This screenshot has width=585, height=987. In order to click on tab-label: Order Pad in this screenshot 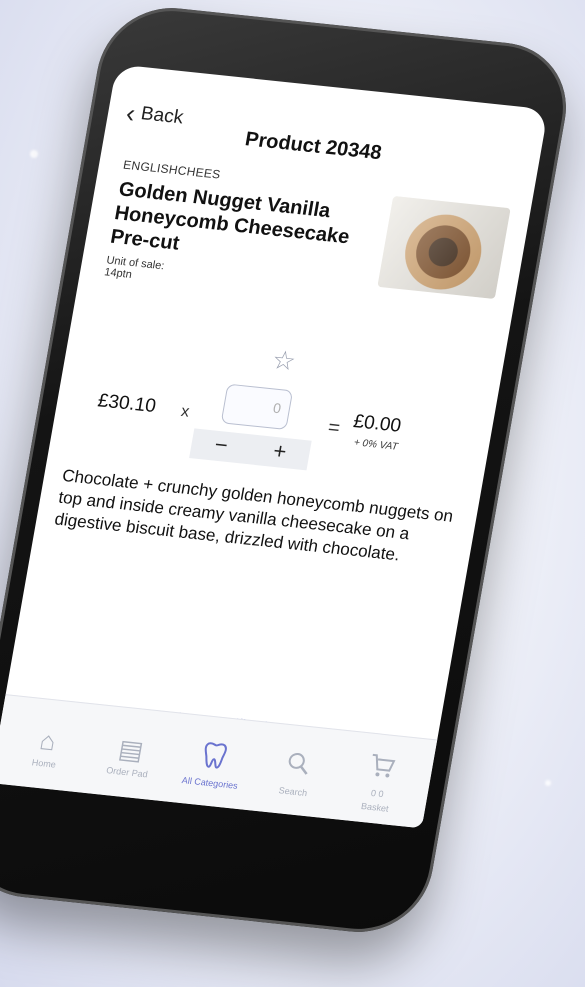, I will do `click(127, 771)`.